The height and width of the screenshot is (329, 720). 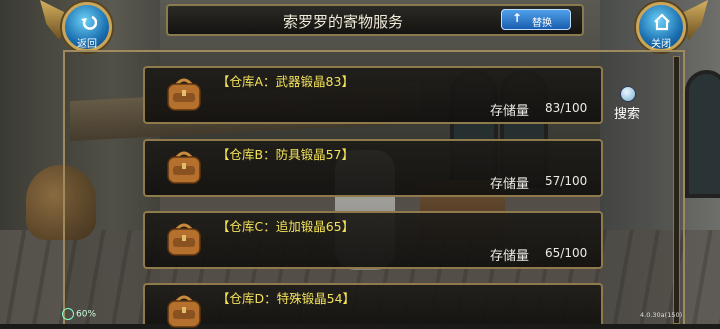 What do you see at coordinates (566, 181) in the screenshot?
I see `capacity-value: 57/100` at bounding box center [566, 181].